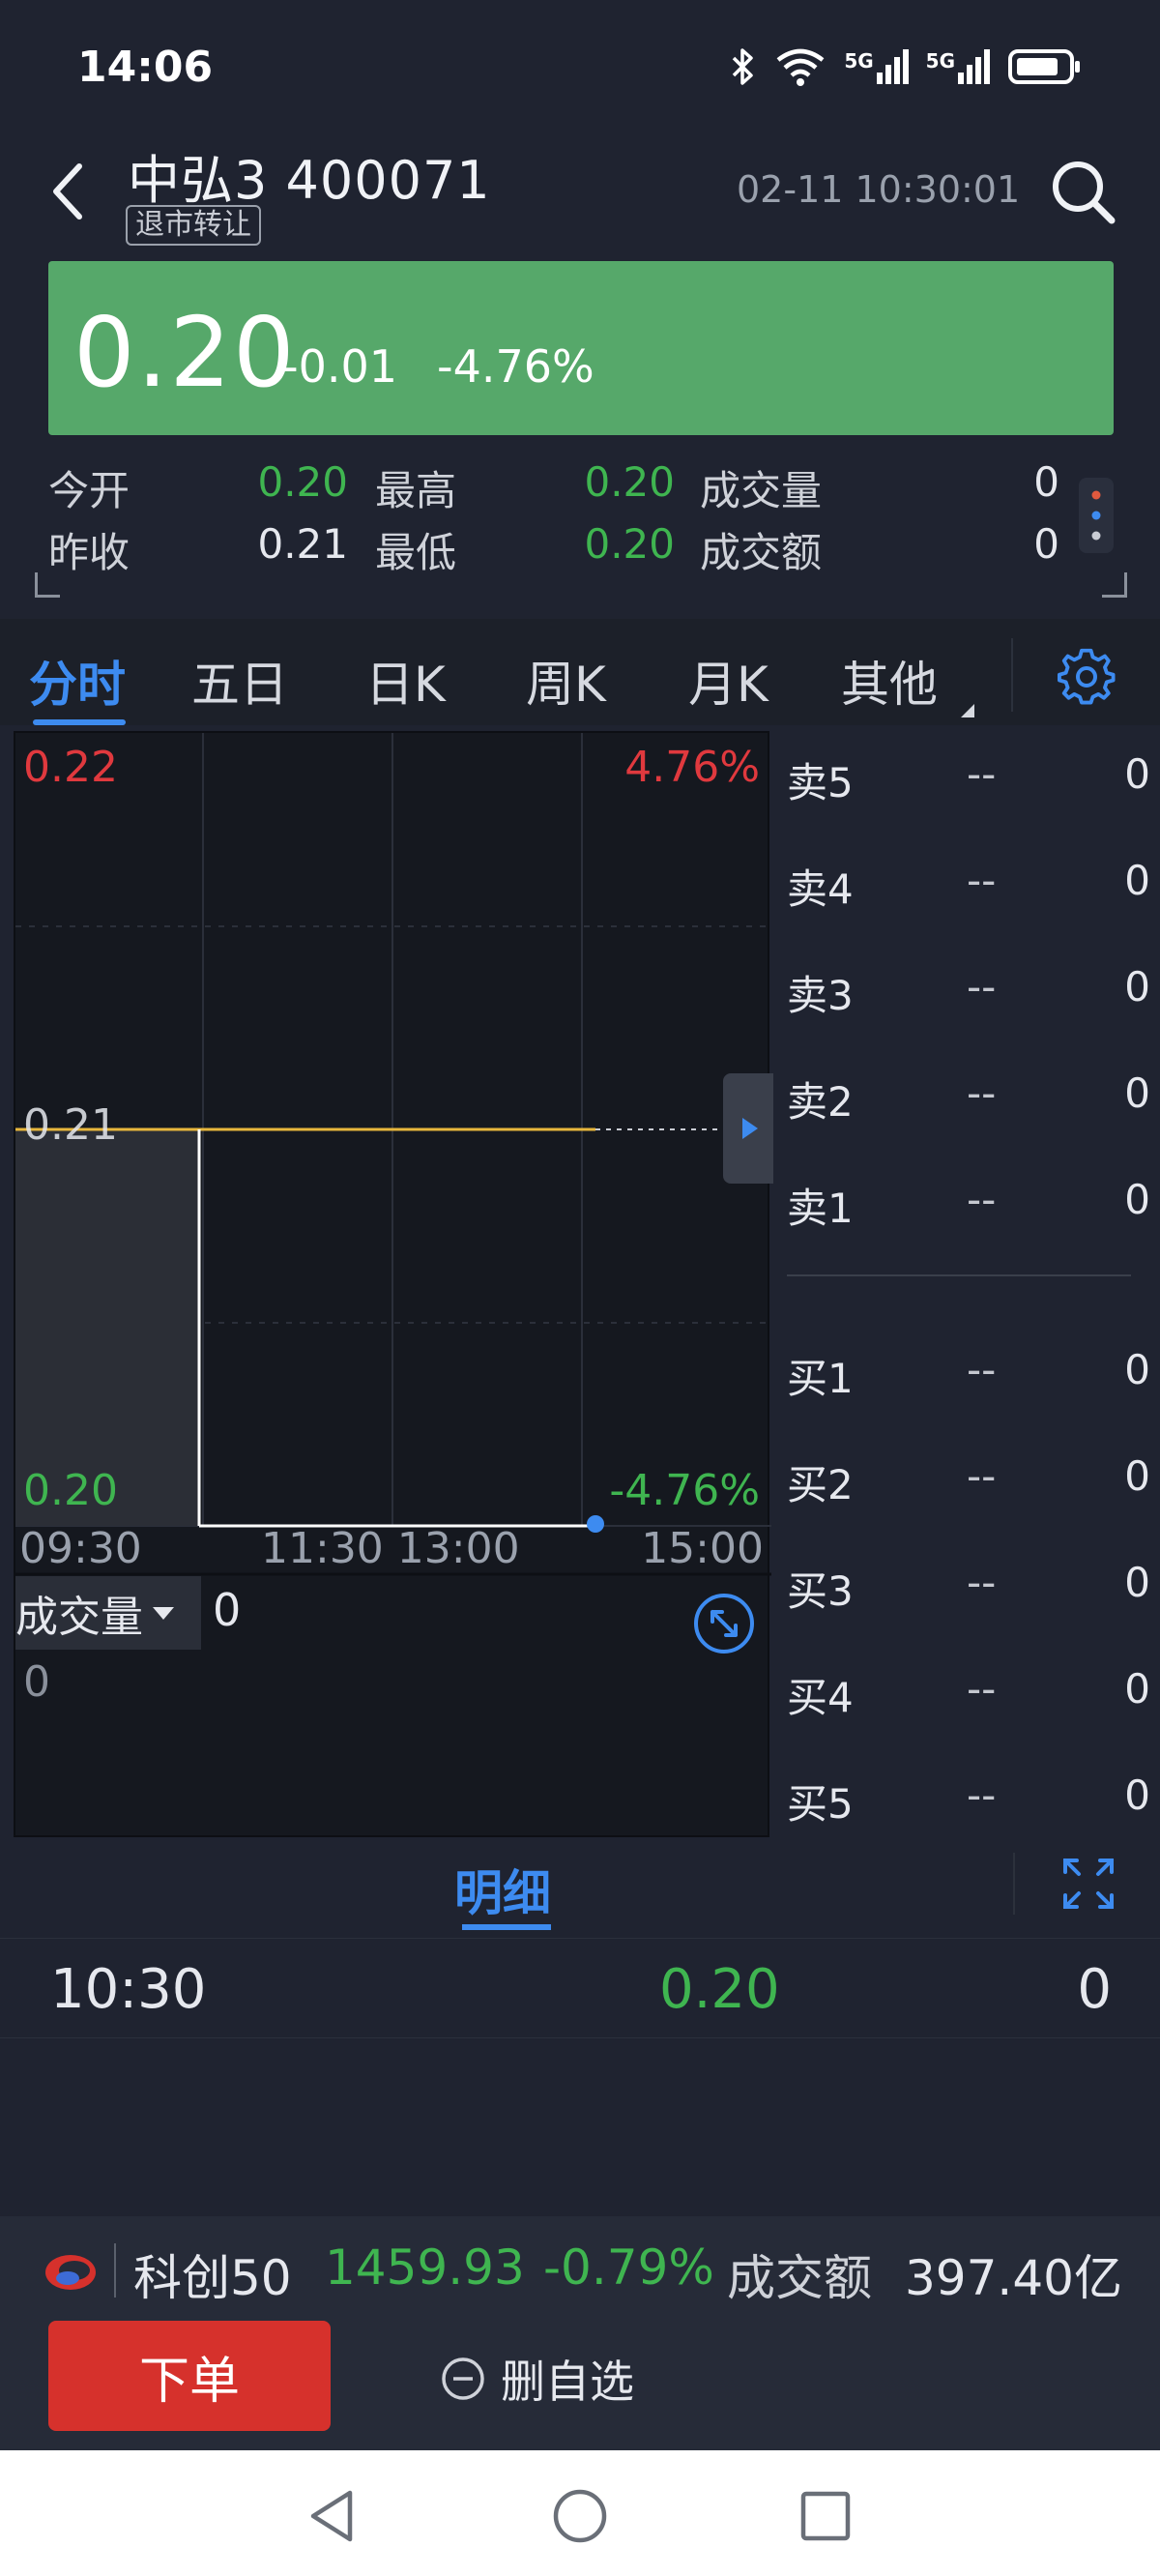 The width and height of the screenshot is (1160, 2576). I want to click on caret-down-icon, so click(163, 1613).